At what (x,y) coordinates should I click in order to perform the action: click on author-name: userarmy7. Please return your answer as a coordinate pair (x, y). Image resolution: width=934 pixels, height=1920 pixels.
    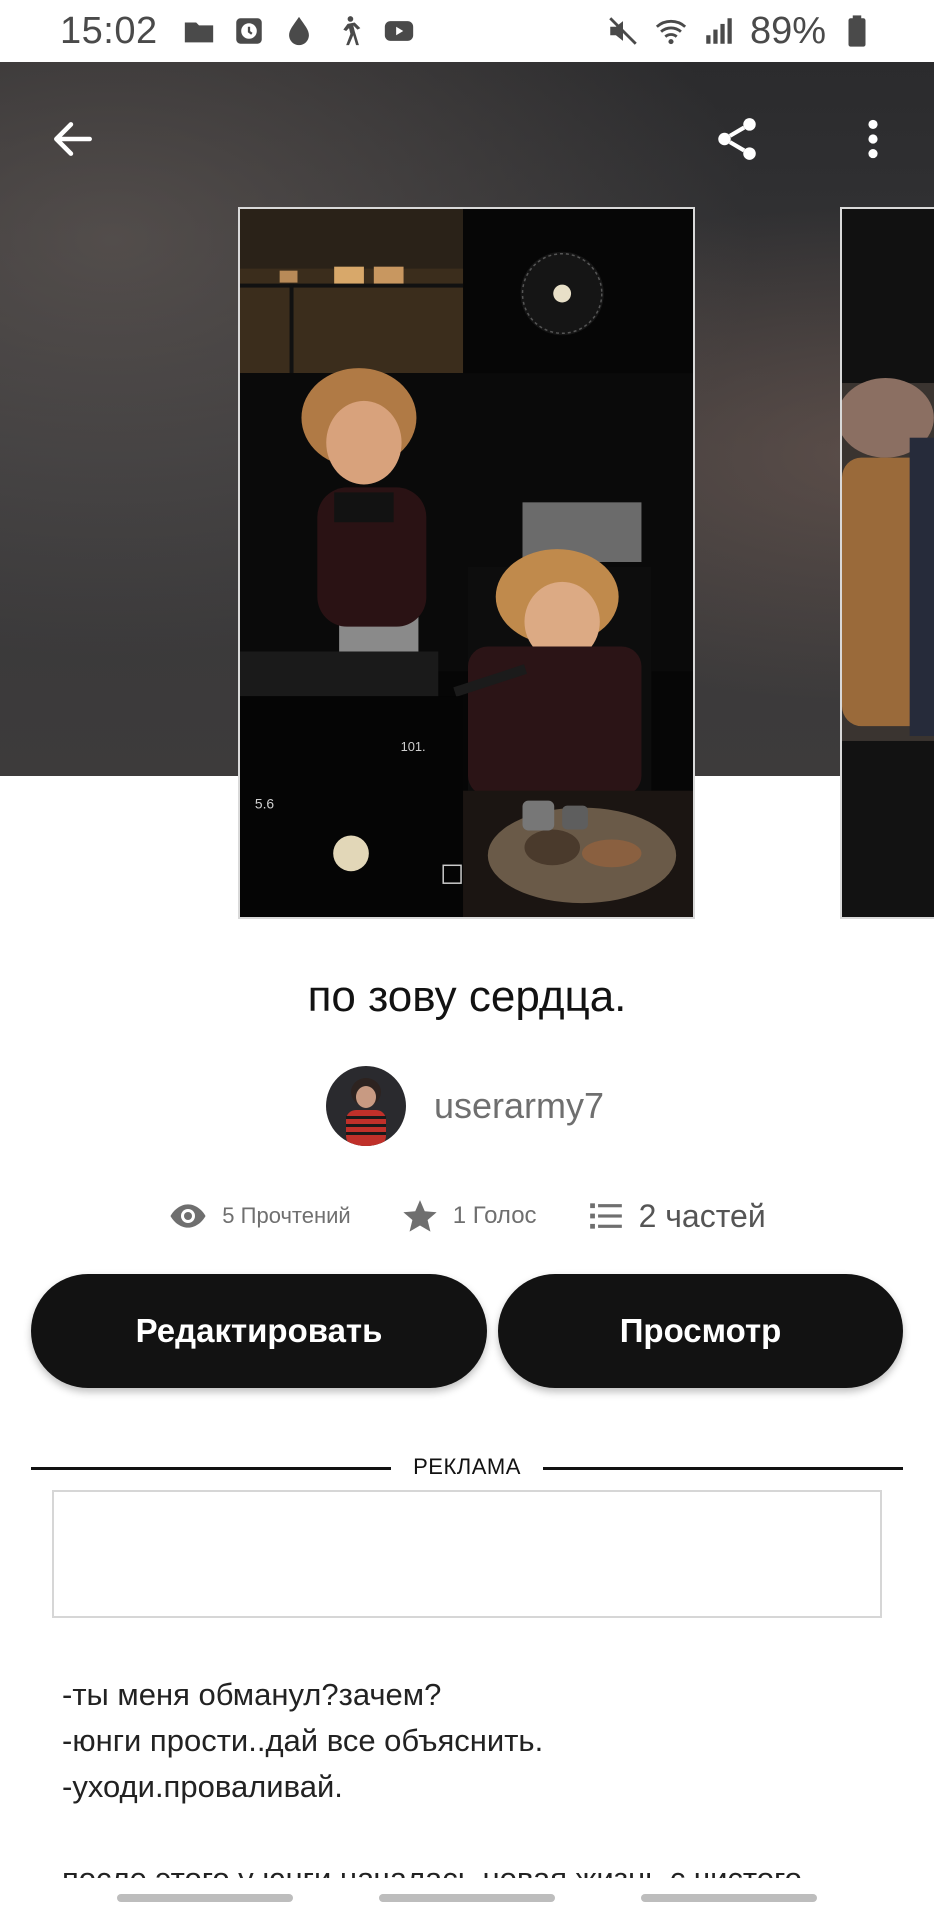
    Looking at the image, I should click on (519, 1106).